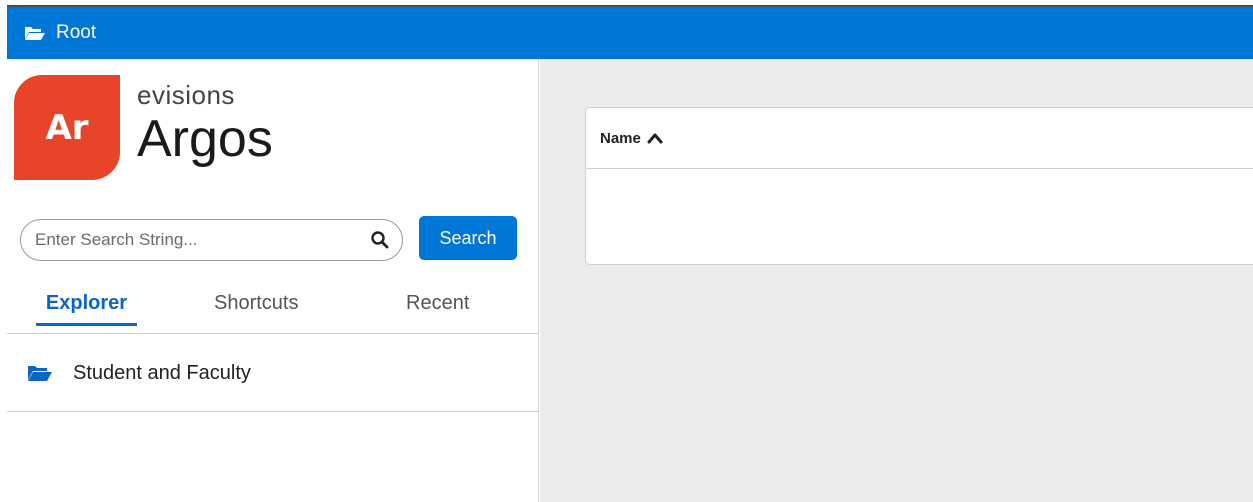 Image resolution: width=1253 pixels, height=502 pixels. I want to click on tab-recent: Recent, so click(437, 309).